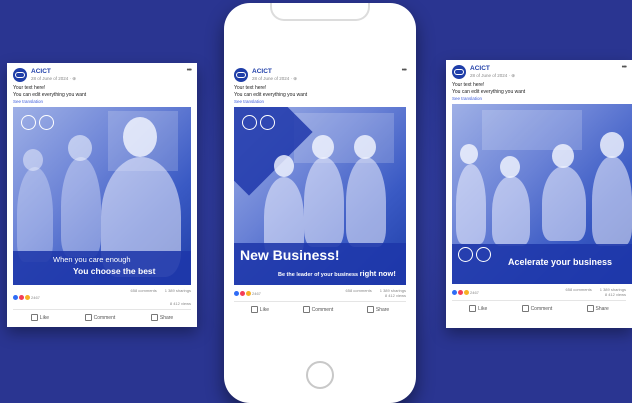 The image size is (632, 403). I want to click on headline: New Business!, so click(290, 255).